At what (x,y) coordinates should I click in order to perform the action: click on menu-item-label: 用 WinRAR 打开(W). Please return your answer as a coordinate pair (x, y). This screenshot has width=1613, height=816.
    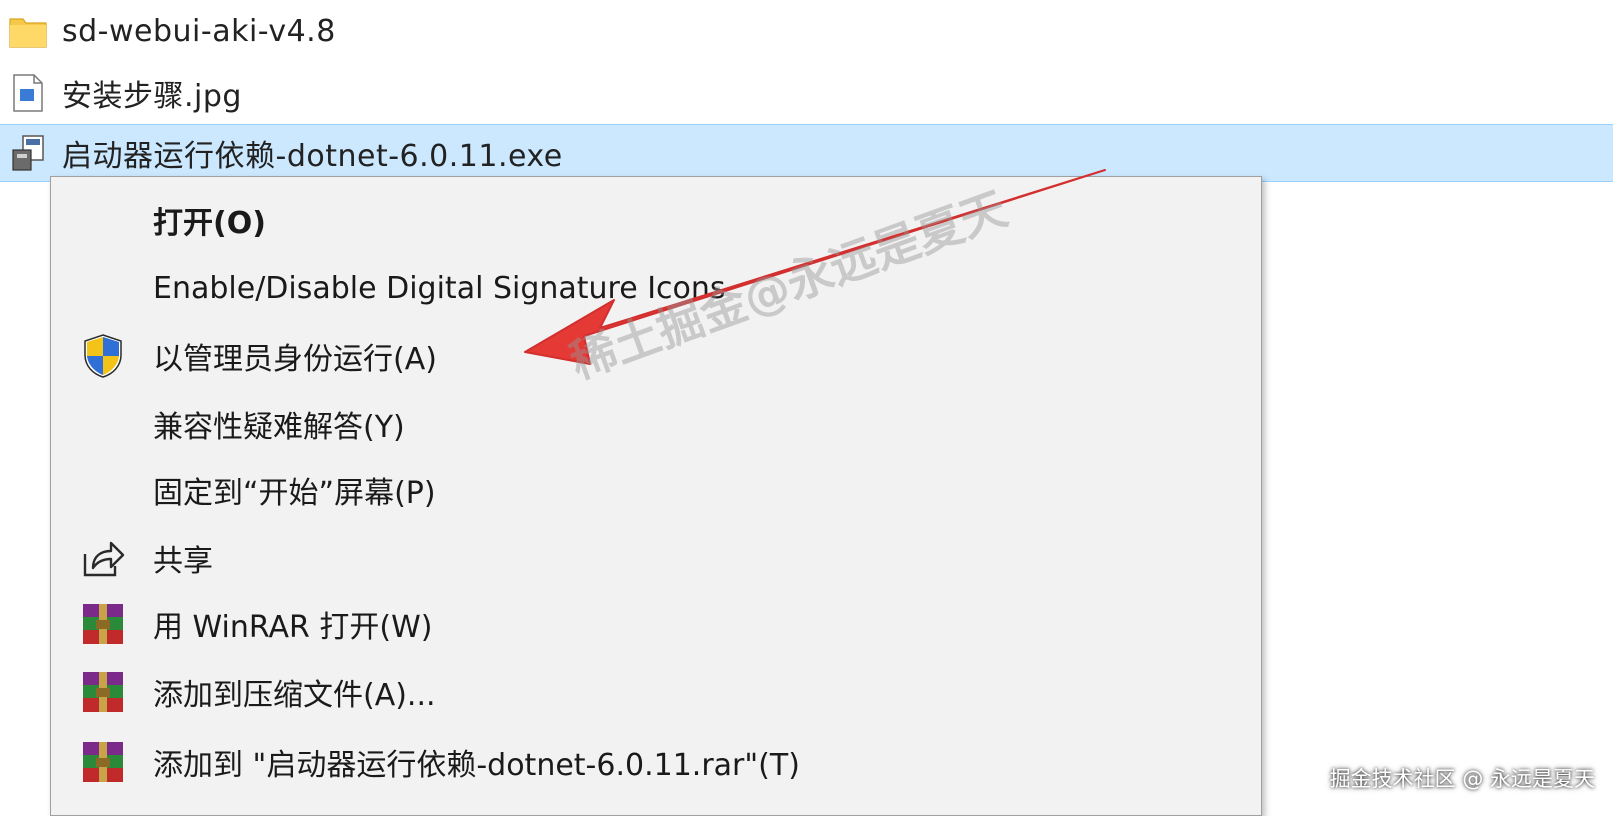
    Looking at the image, I should click on (293, 627).